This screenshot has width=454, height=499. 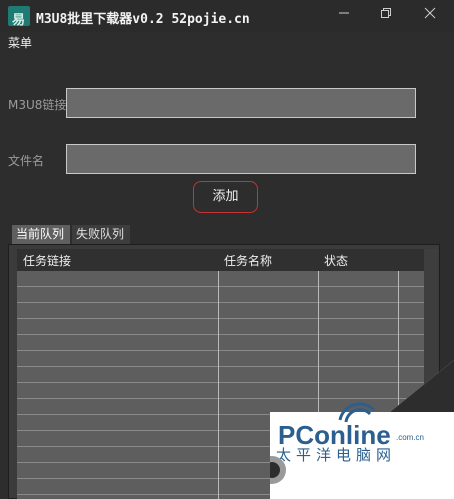 I want to click on url-input, so click(x=241, y=103).